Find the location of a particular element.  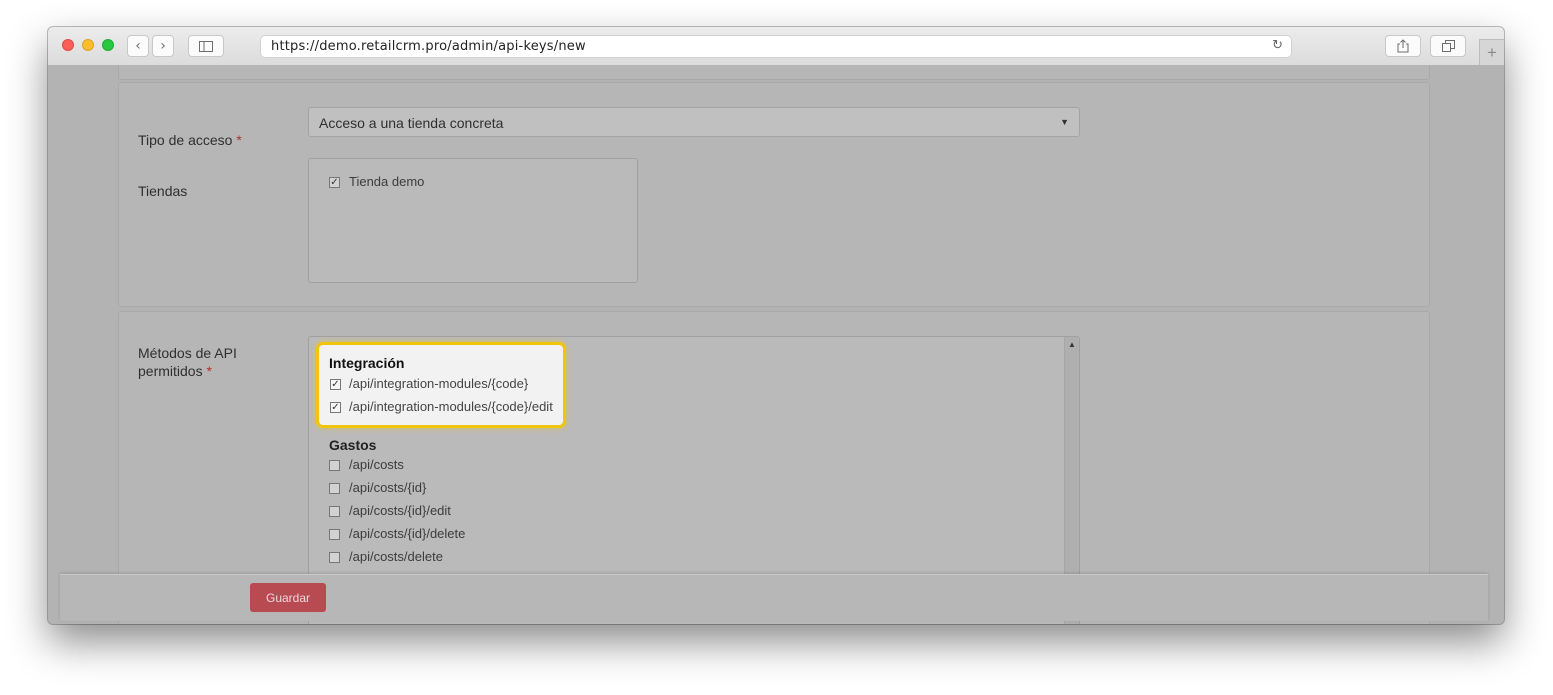

access-type-value: Acceso a una tienda concreta is located at coordinates (411, 123).